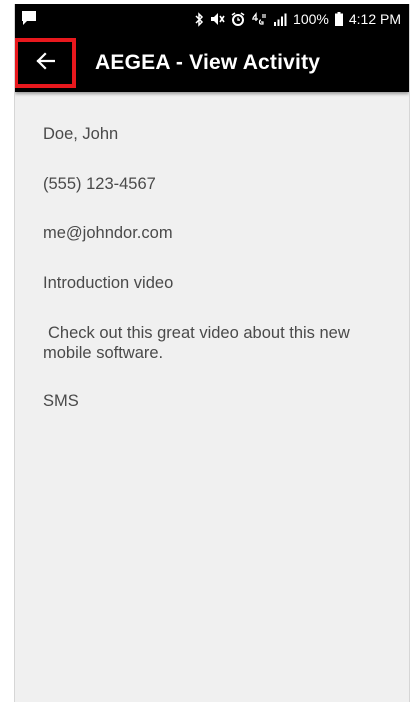 This screenshot has width=410, height=702. Describe the element at coordinates (338, 19) in the screenshot. I see `battery-icon` at that location.